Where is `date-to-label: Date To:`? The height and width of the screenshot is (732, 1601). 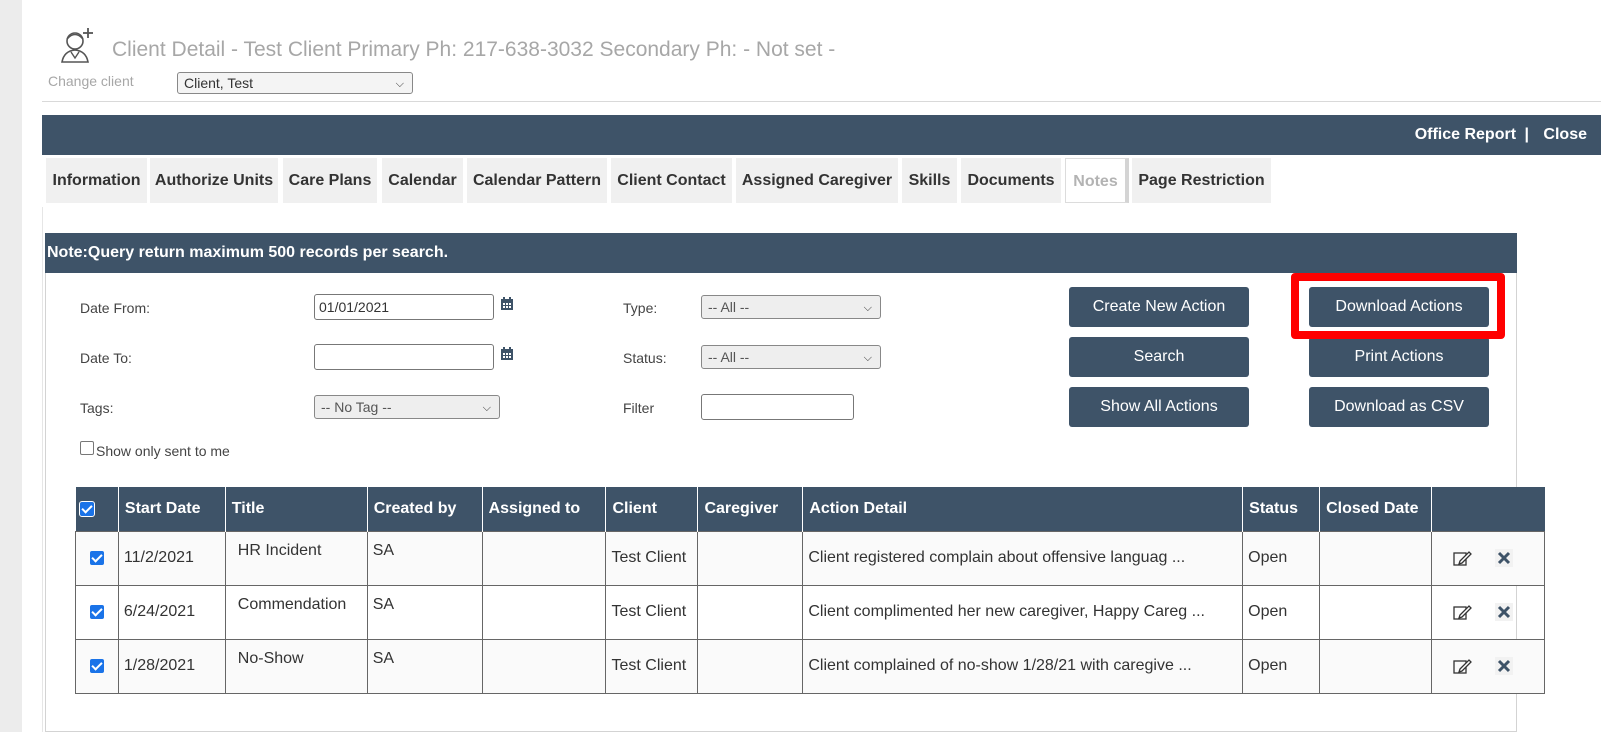 date-to-label: Date To: is located at coordinates (106, 358).